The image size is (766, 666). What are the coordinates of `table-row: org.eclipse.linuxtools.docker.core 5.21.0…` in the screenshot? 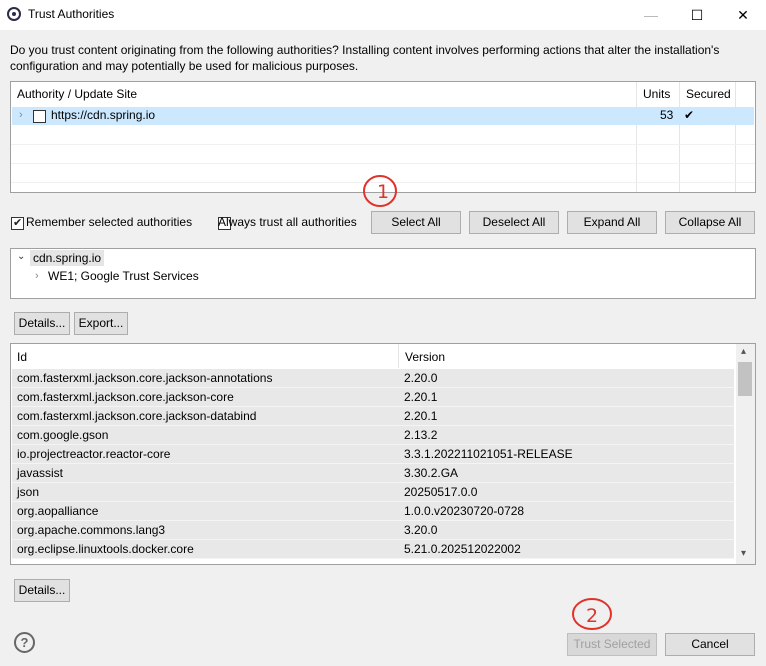 It's located at (373, 549).